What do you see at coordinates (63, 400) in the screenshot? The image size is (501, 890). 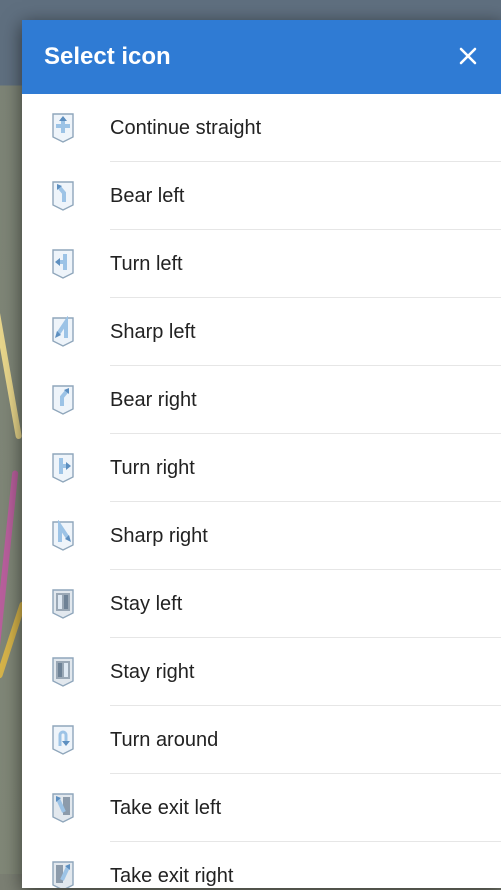 I see `bear-right-icon` at bounding box center [63, 400].